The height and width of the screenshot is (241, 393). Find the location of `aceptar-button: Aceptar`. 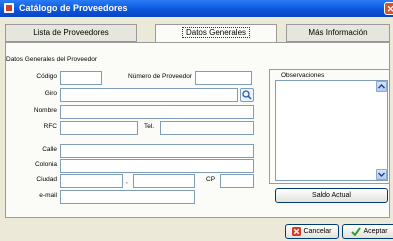

aceptar-button: Aceptar is located at coordinates (367, 231).